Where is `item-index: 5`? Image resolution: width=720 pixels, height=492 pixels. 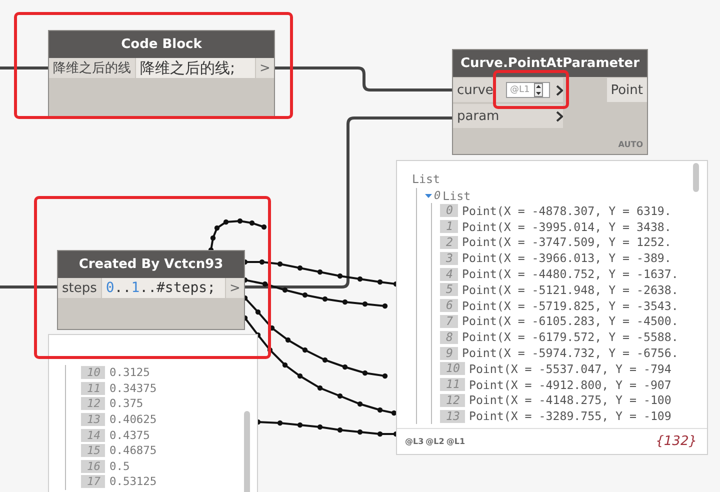 item-index: 5 is located at coordinates (449, 289).